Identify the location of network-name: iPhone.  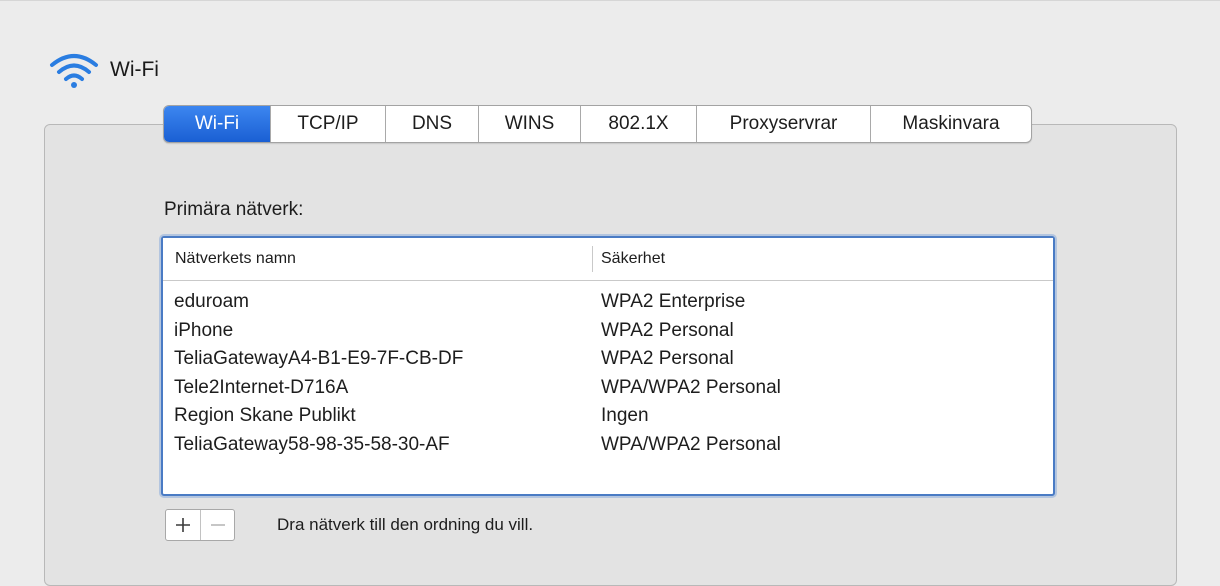
(204, 330).